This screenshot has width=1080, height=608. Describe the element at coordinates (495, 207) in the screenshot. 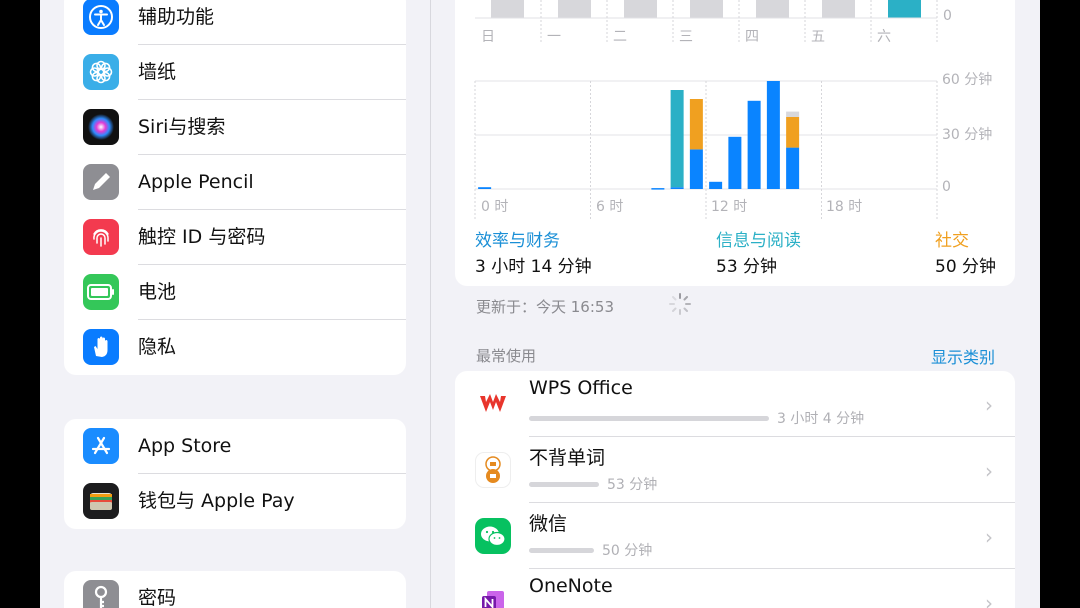

I see `hourly-x-tick: 0 时` at that location.